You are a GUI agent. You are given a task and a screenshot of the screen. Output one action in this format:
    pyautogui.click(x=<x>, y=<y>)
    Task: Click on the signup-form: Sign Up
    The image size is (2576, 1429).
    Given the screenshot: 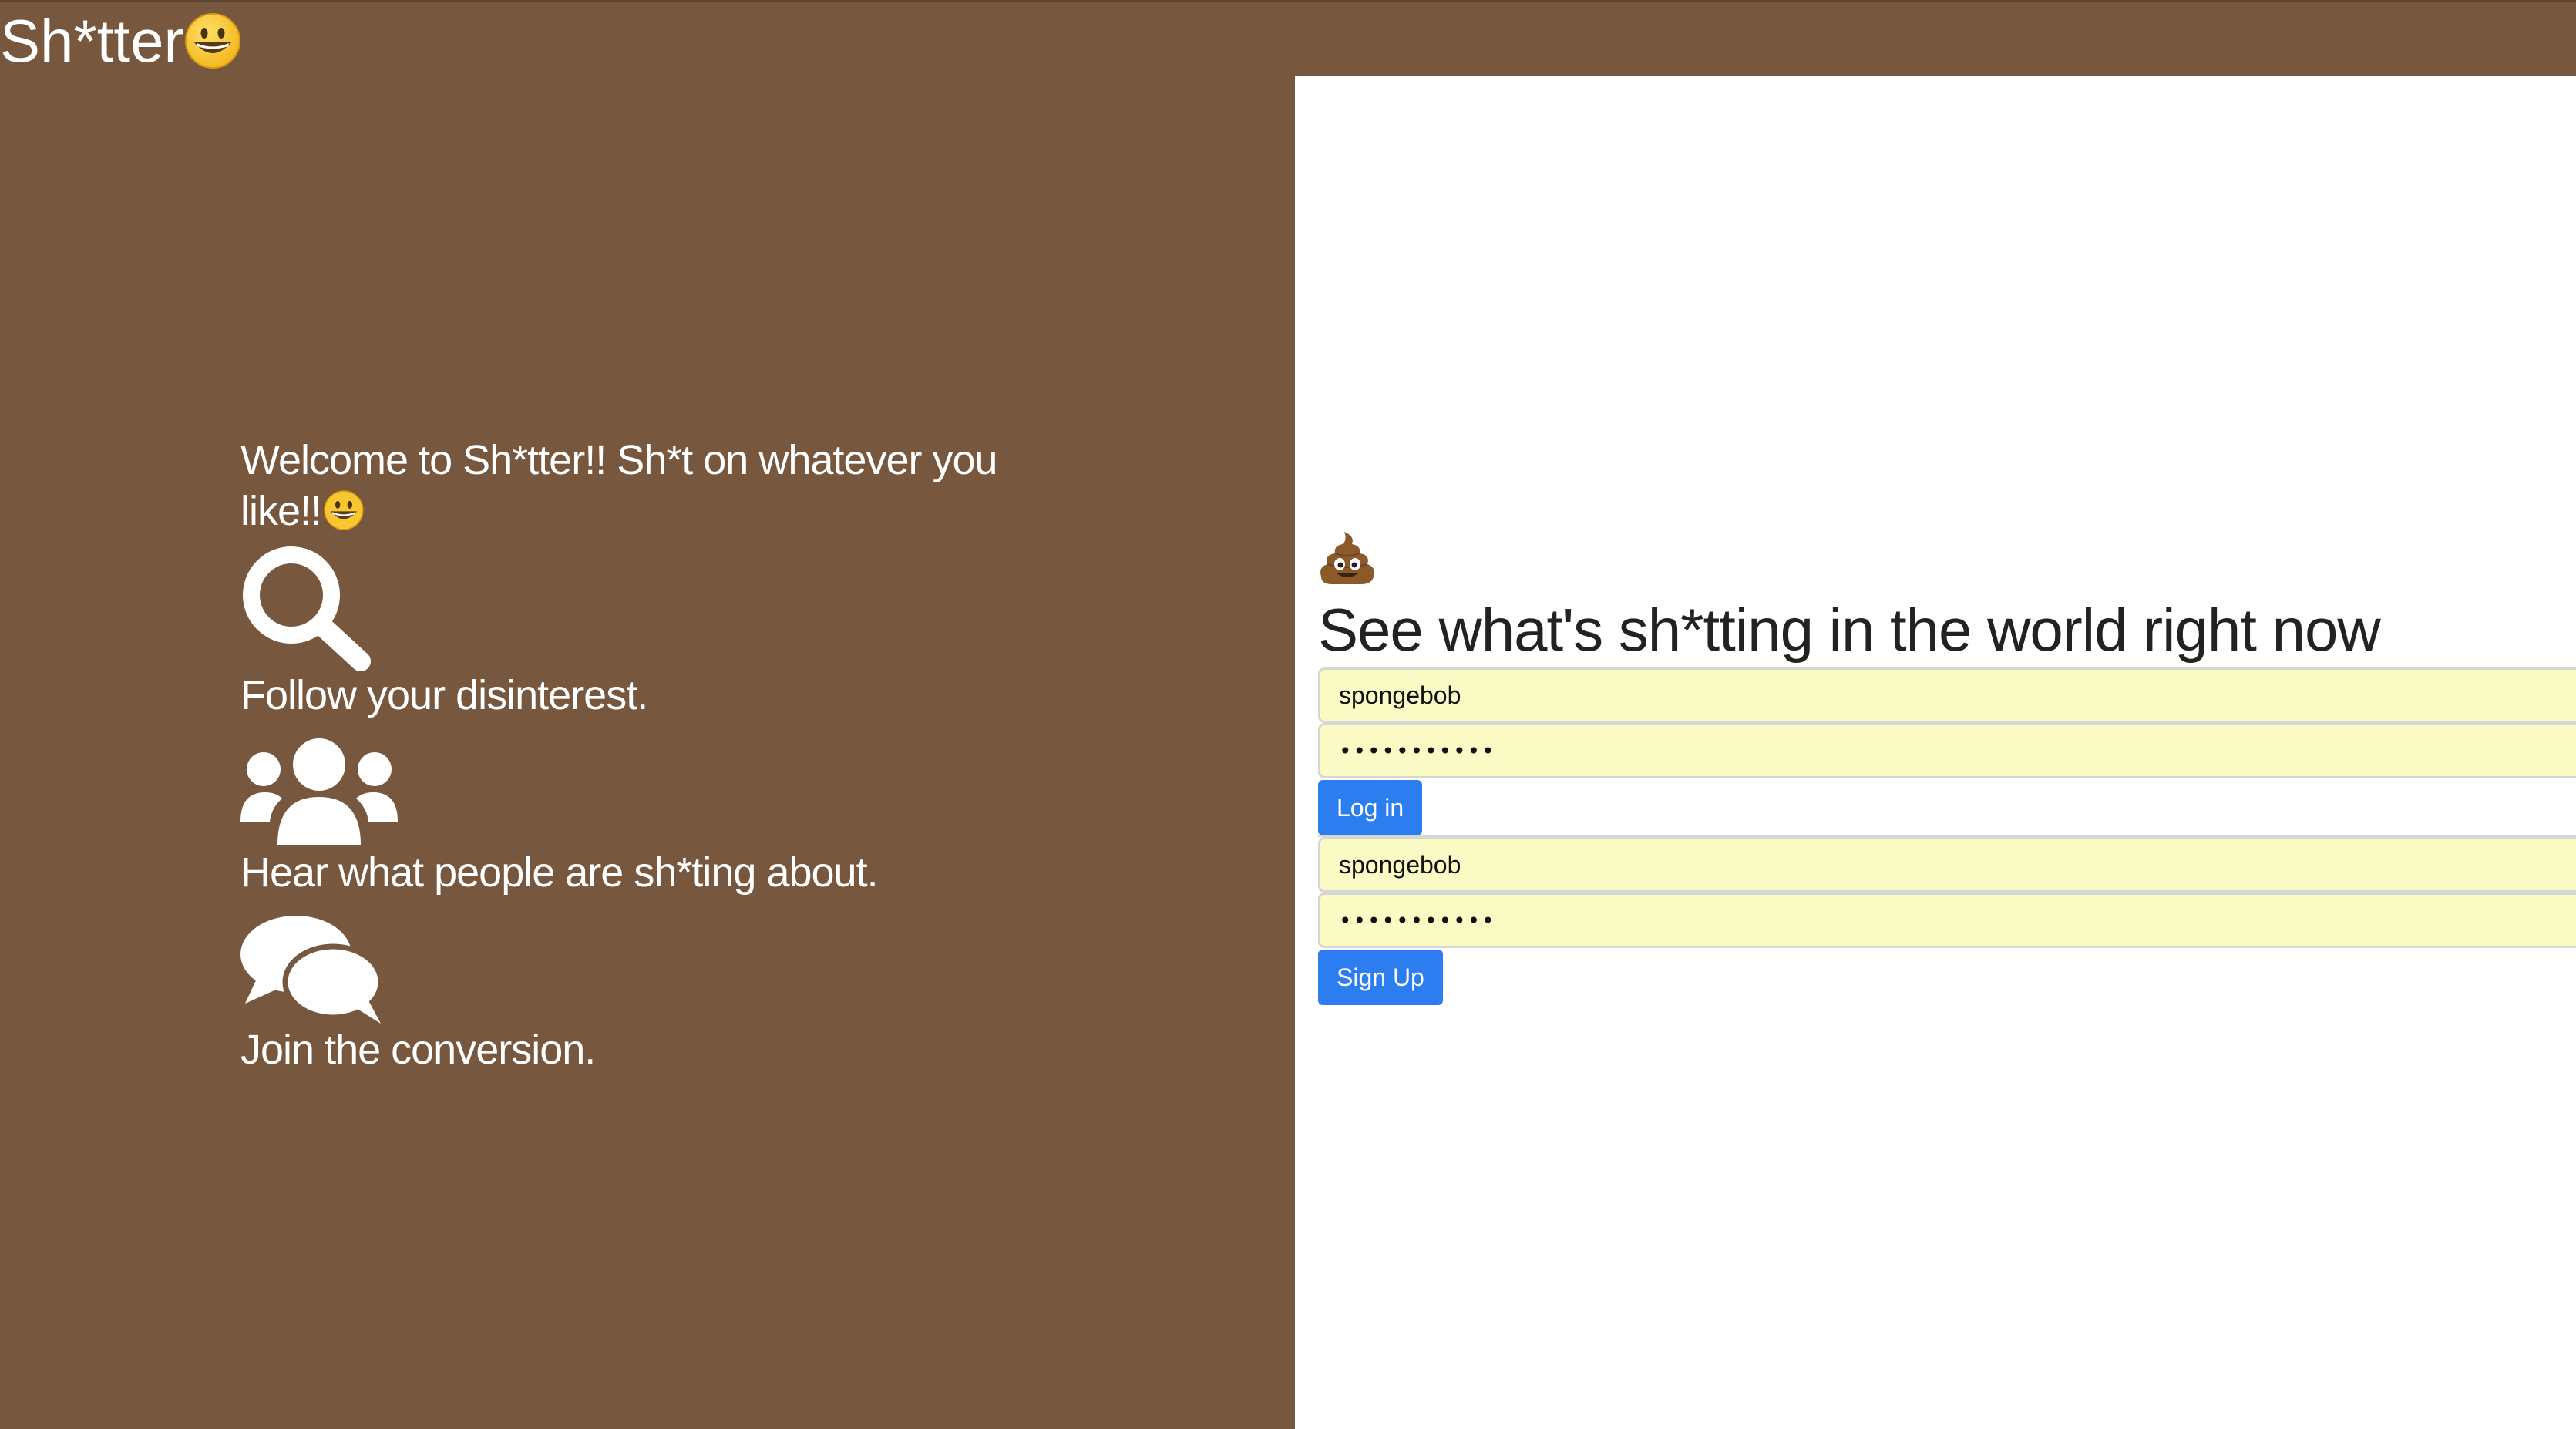 What is the action you would take?
    pyautogui.click(x=1947, y=922)
    